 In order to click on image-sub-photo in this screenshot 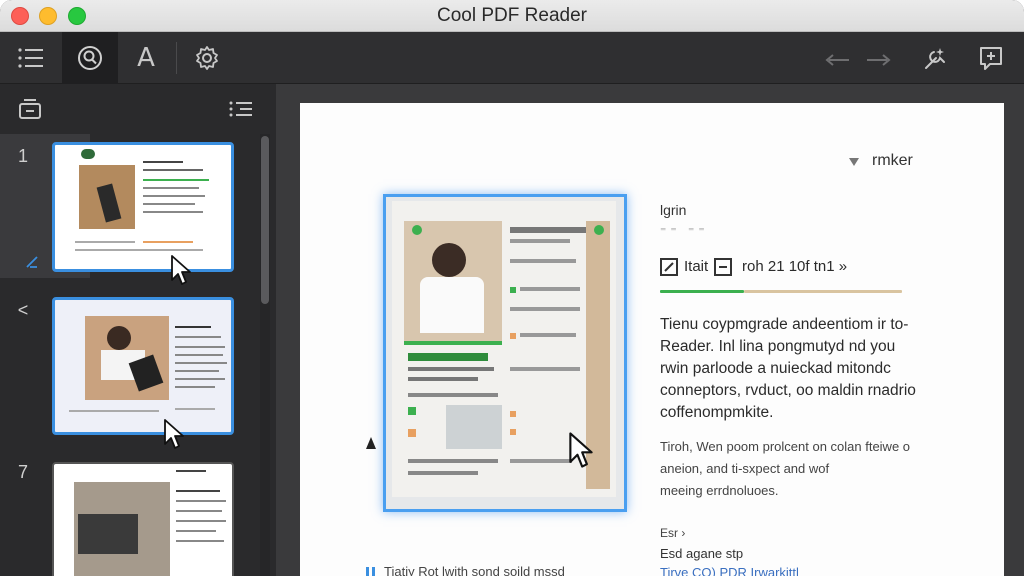, I will do `click(474, 427)`.